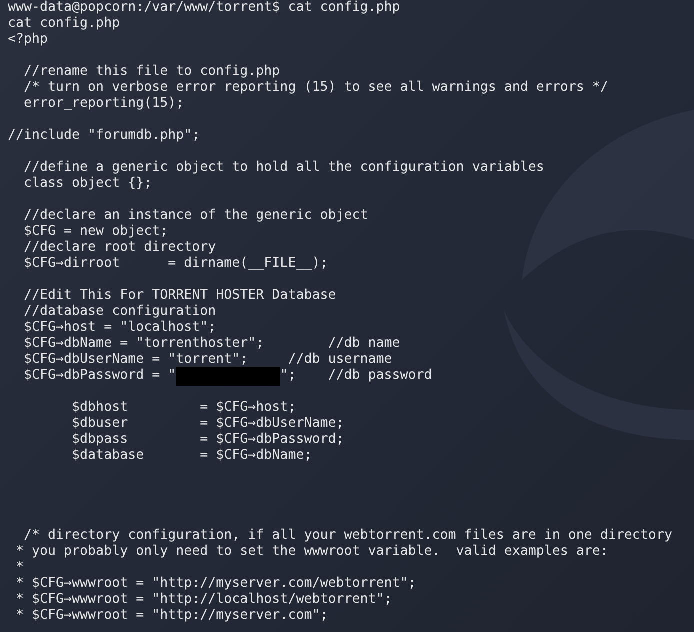  I want to click on code-line: //define a generic object to hold all the configuration variables, so click(283, 168).